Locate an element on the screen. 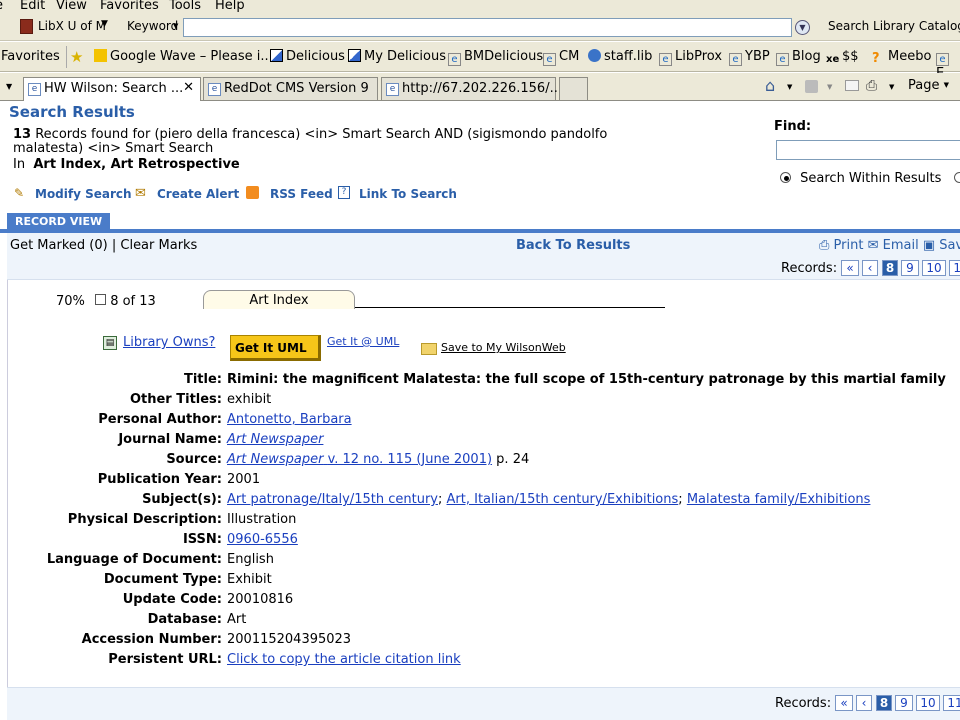  field-label-accession: Accession Number: is located at coordinates (151, 639).